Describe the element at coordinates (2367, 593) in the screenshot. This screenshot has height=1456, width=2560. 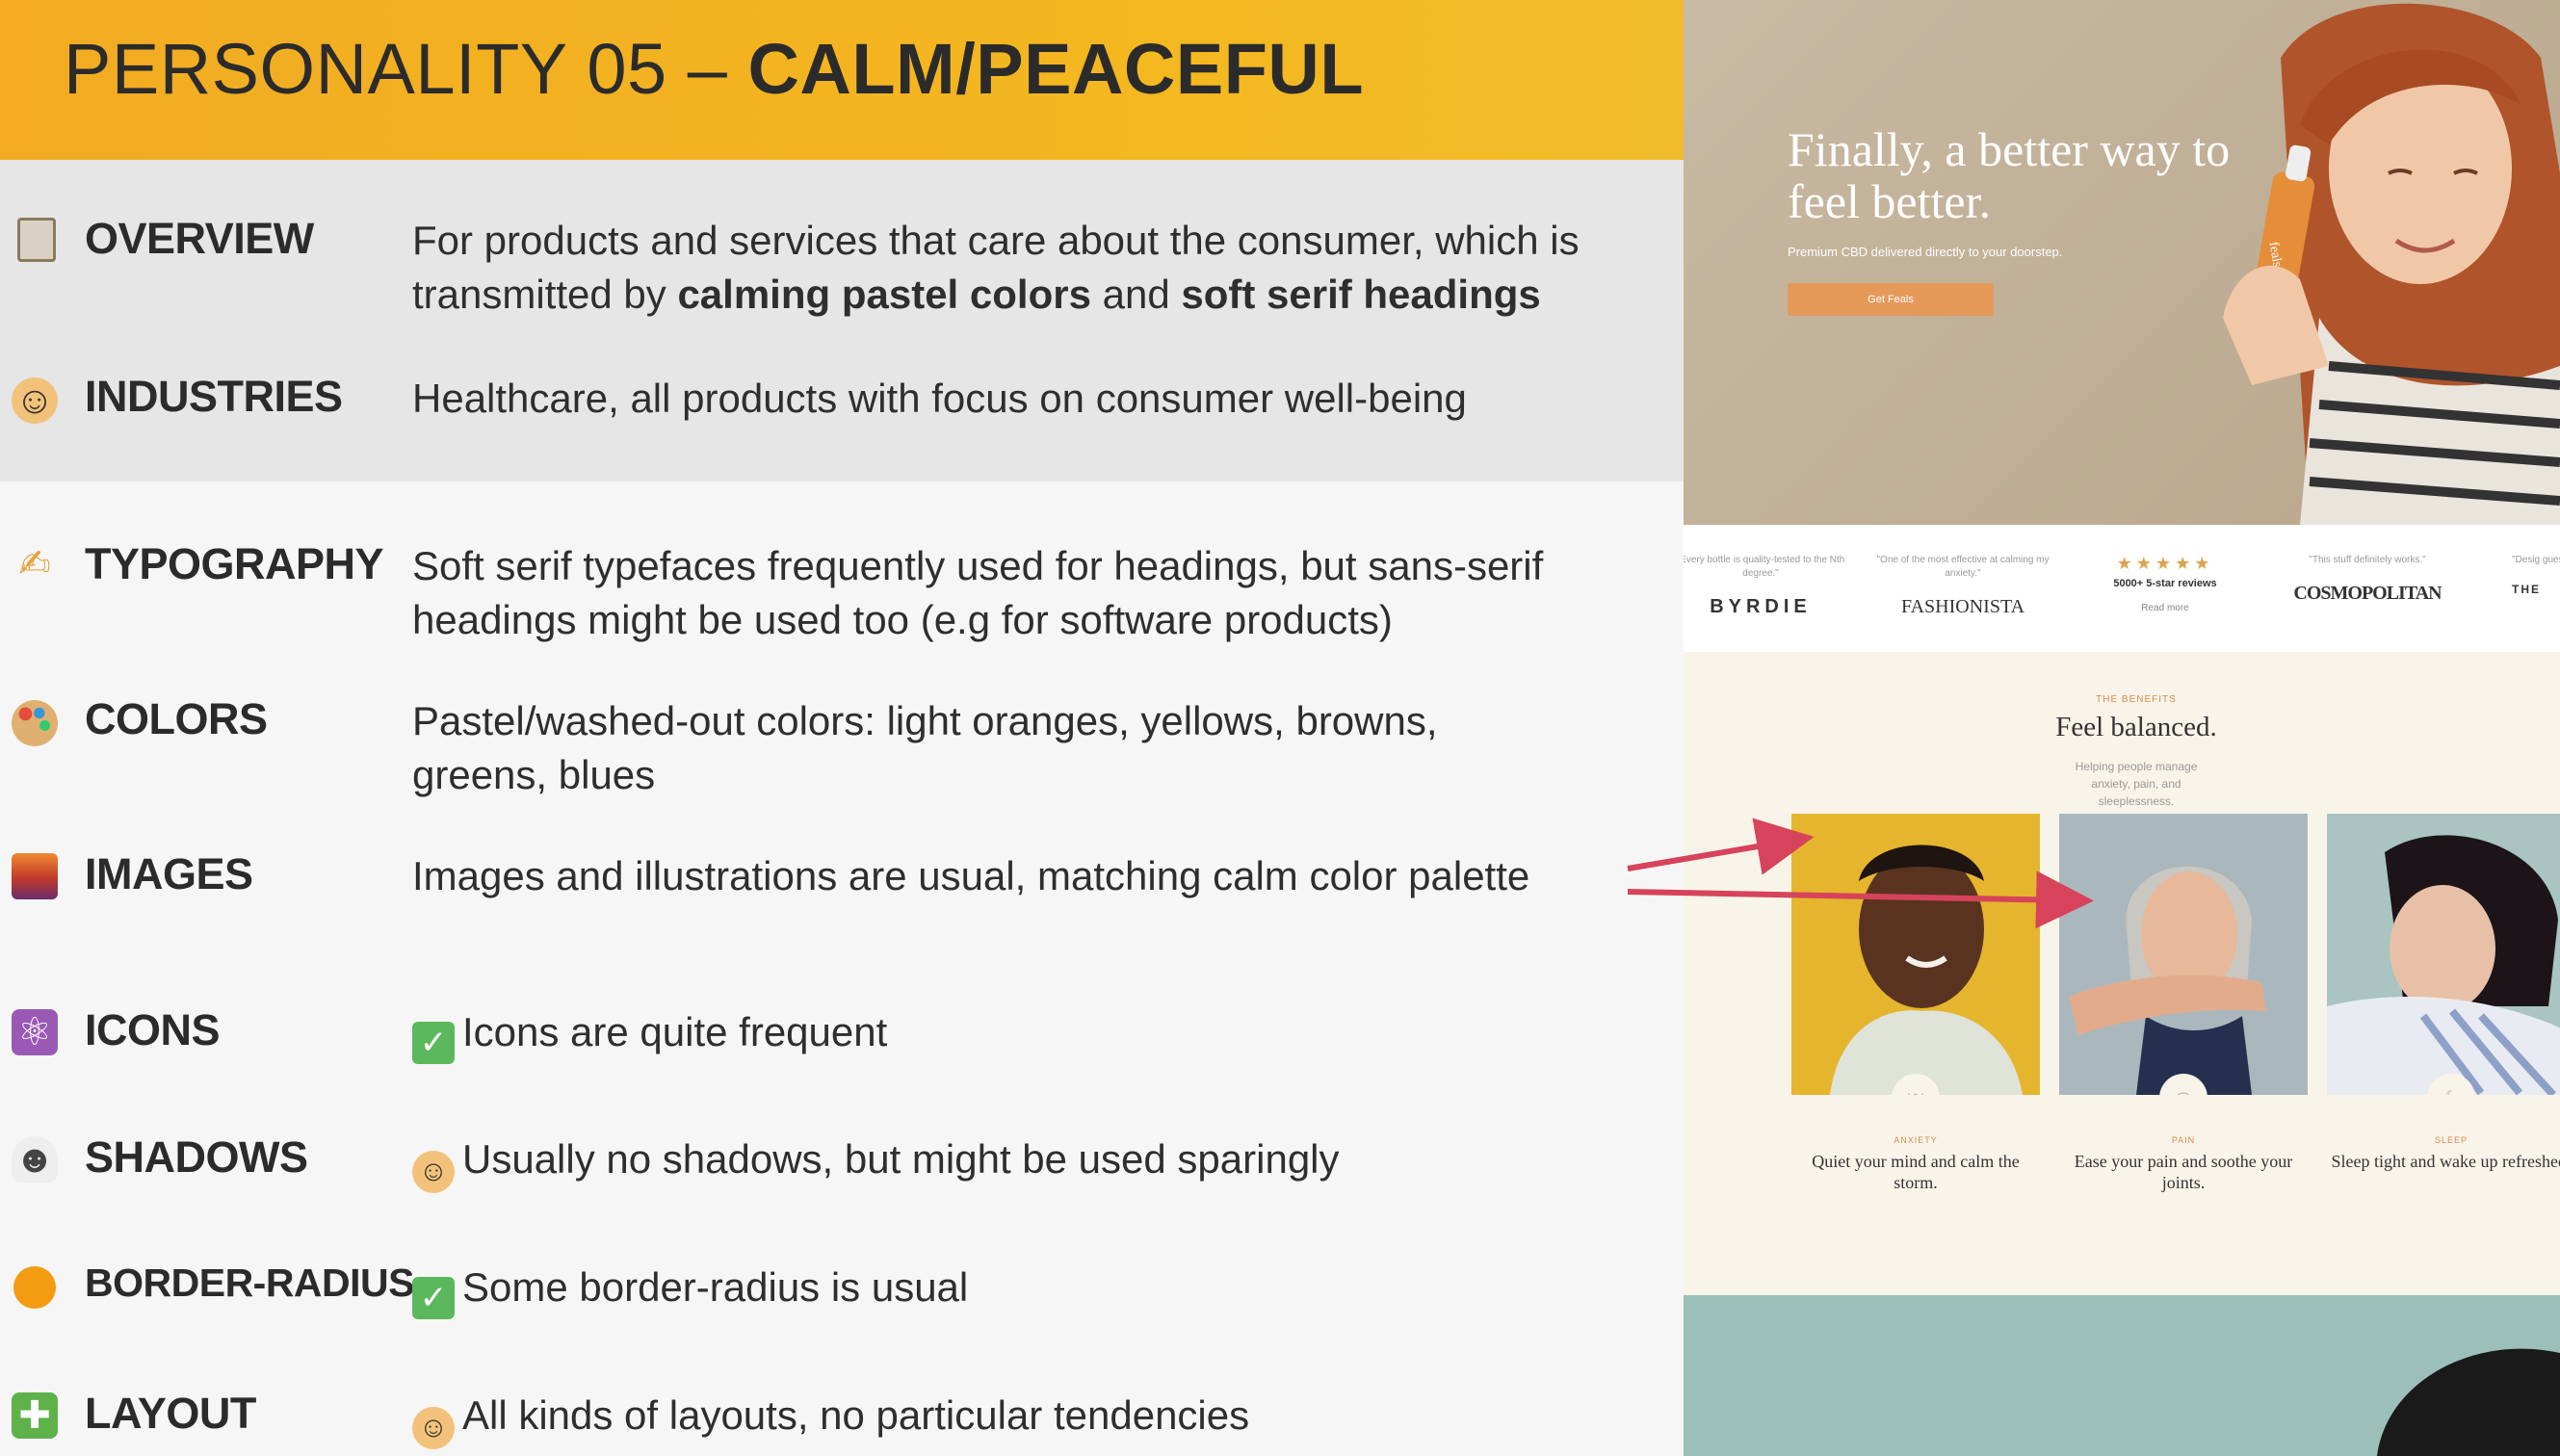
I see `cosmopolitan-logo: COSMOPOLITAN` at that location.